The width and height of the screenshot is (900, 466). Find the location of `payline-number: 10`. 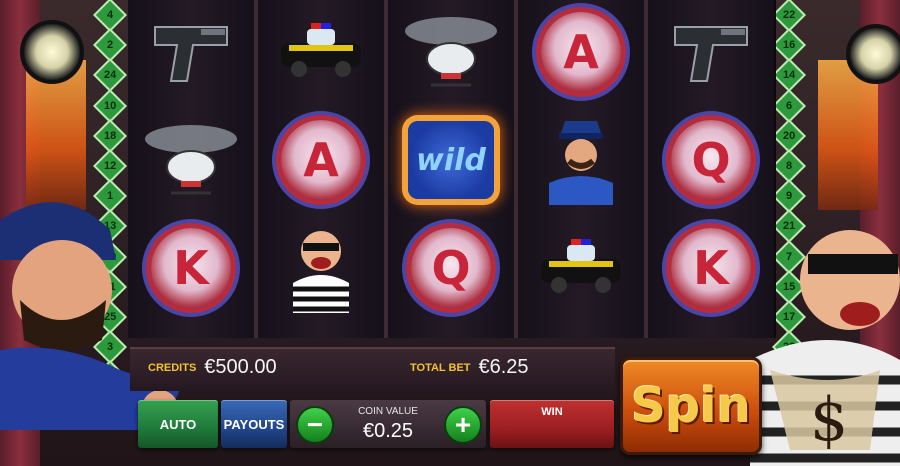

payline-number: 10 is located at coordinates (110, 105).